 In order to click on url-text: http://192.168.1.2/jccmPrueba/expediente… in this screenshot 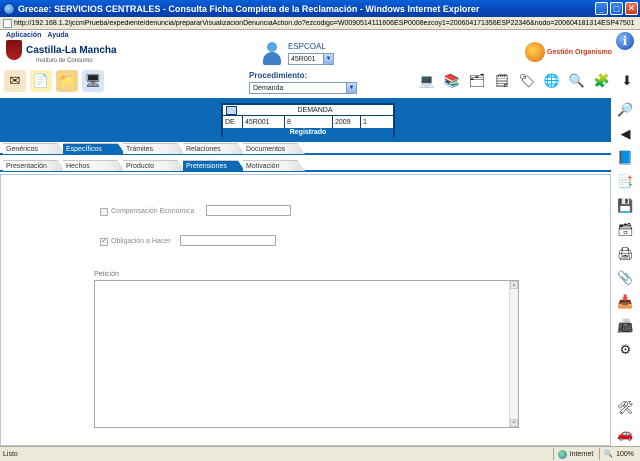, I will do `click(327, 23)`.